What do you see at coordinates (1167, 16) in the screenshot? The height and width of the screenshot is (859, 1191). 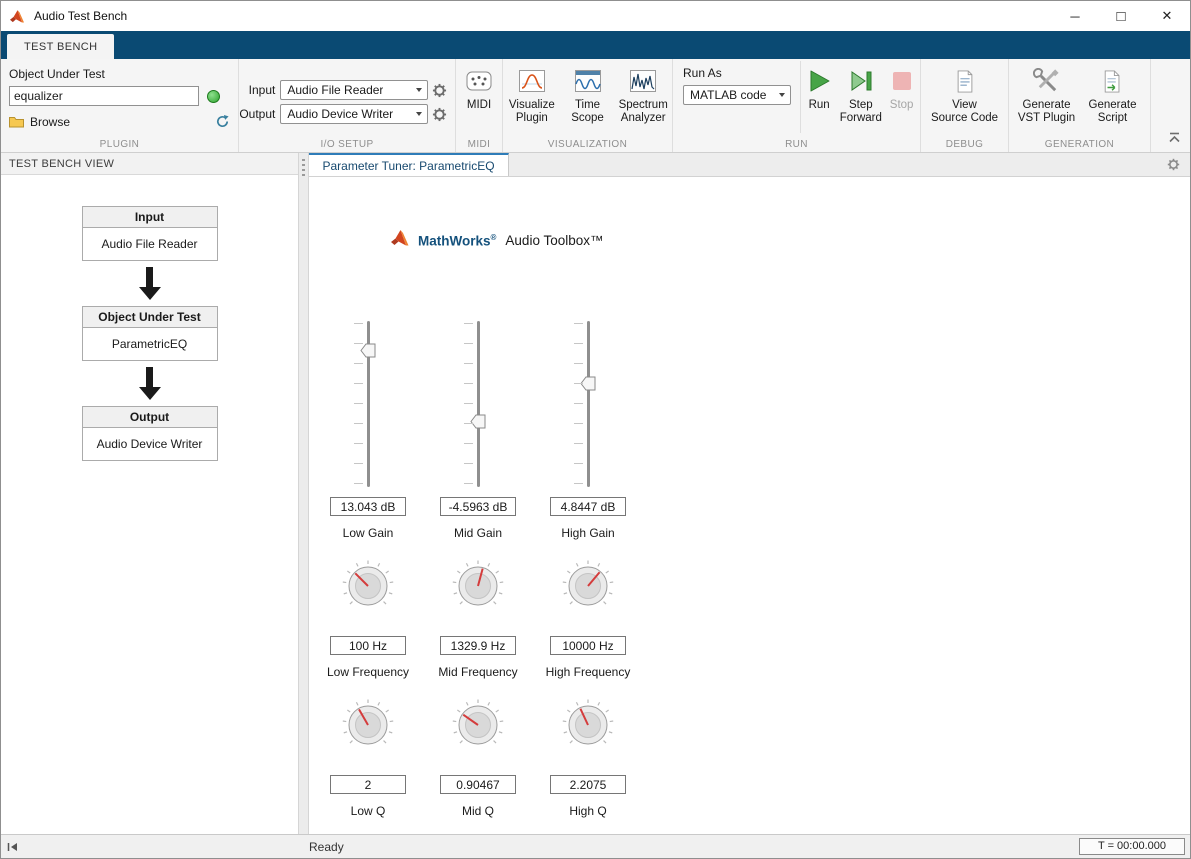 I see `close-button: ✕` at bounding box center [1167, 16].